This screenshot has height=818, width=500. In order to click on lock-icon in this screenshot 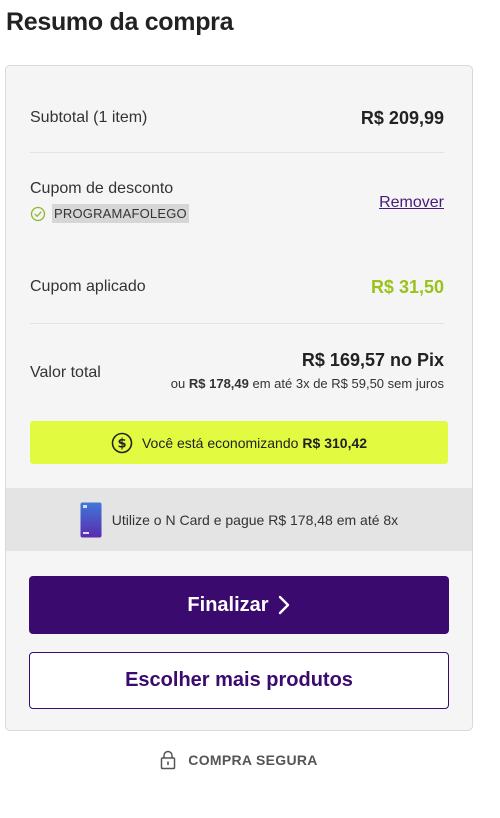, I will do `click(168, 760)`.